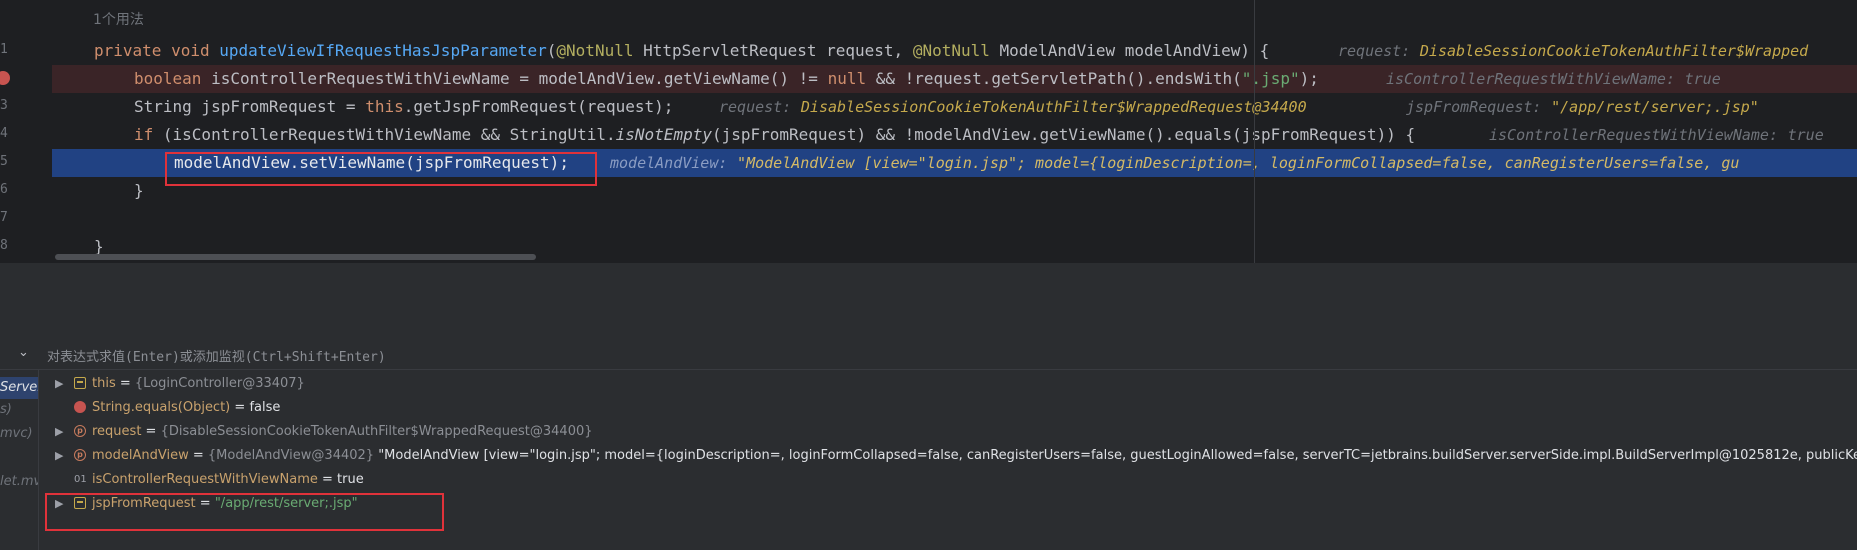 The width and height of the screenshot is (1857, 550). Describe the element at coordinates (1270, 78) in the screenshot. I see `string-literal: ".jsp"` at that location.